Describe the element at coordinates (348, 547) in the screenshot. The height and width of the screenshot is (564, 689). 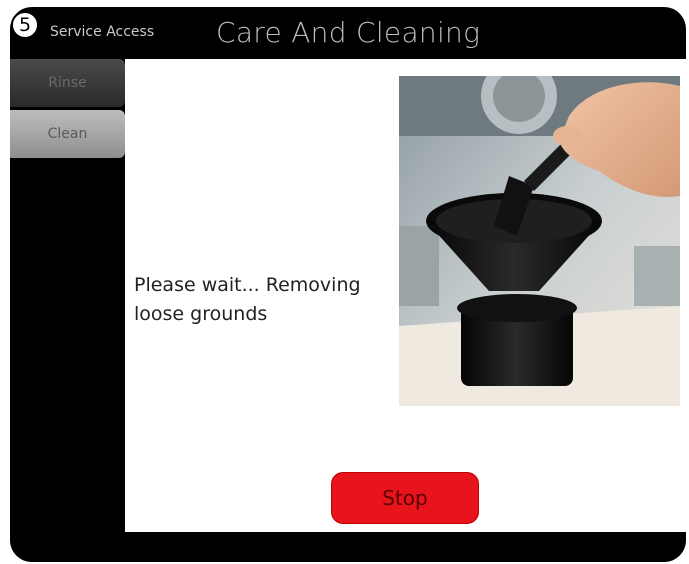
I see `footer-bar` at that location.